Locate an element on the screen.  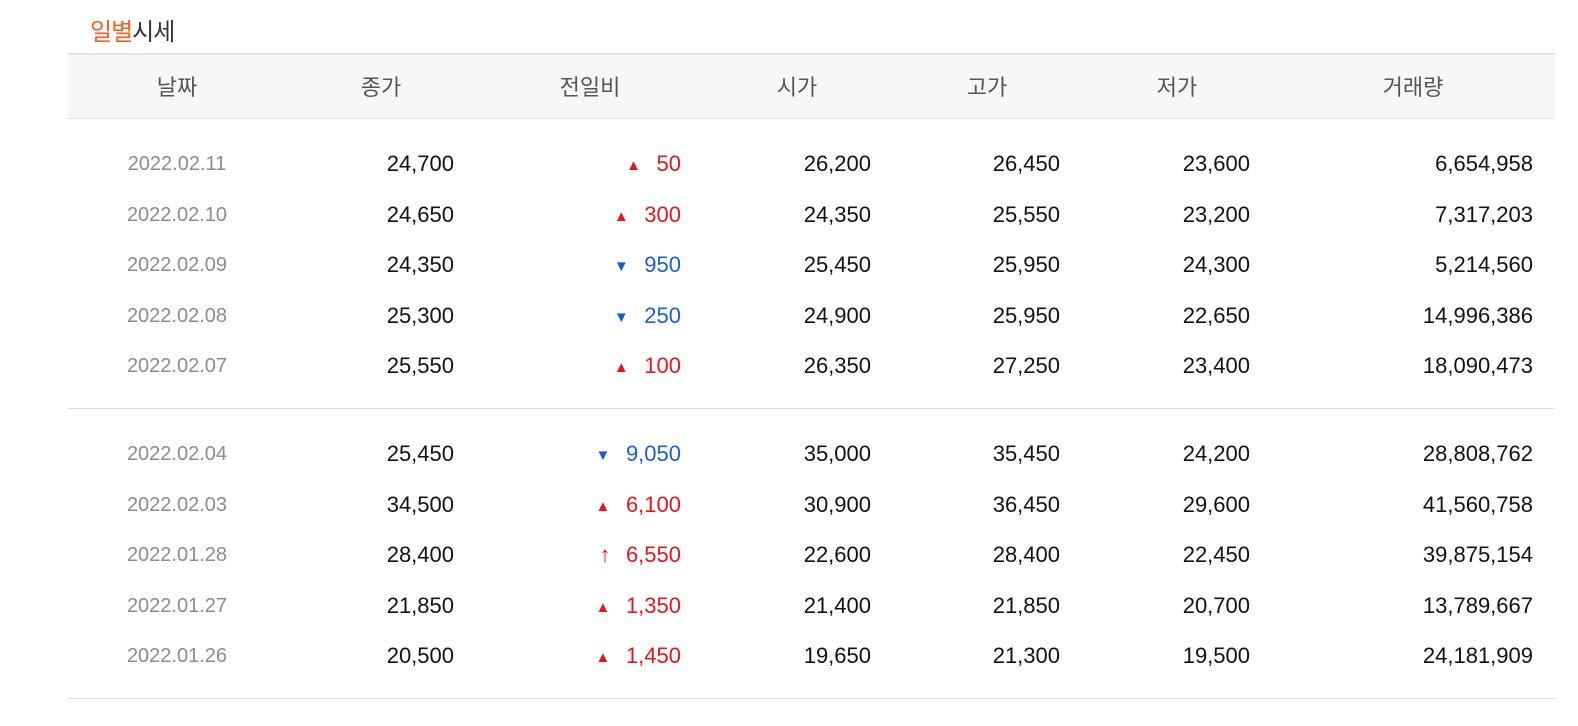
low-price-cell: 24,300 is located at coordinates (1216, 264).